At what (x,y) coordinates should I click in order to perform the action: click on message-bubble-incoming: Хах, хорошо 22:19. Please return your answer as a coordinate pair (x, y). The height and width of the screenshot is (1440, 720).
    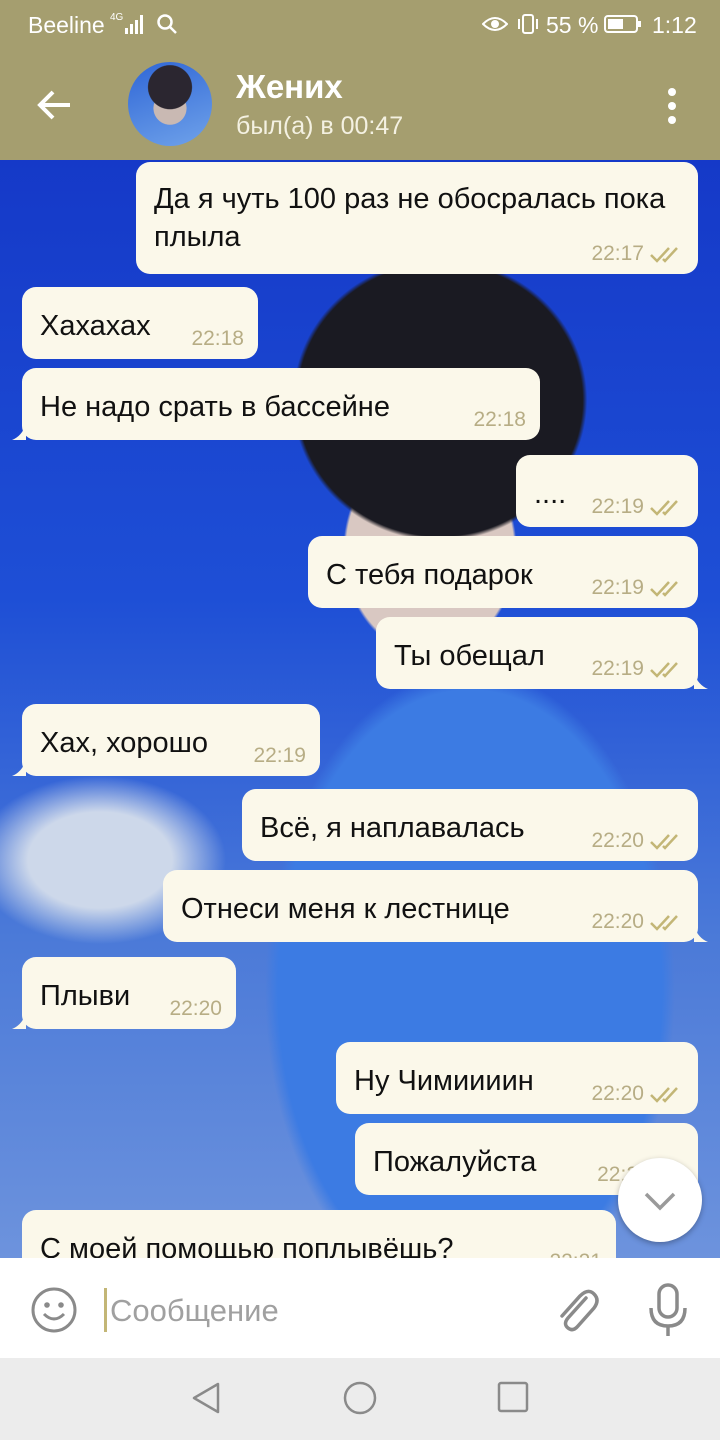
    Looking at the image, I should click on (166, 740).